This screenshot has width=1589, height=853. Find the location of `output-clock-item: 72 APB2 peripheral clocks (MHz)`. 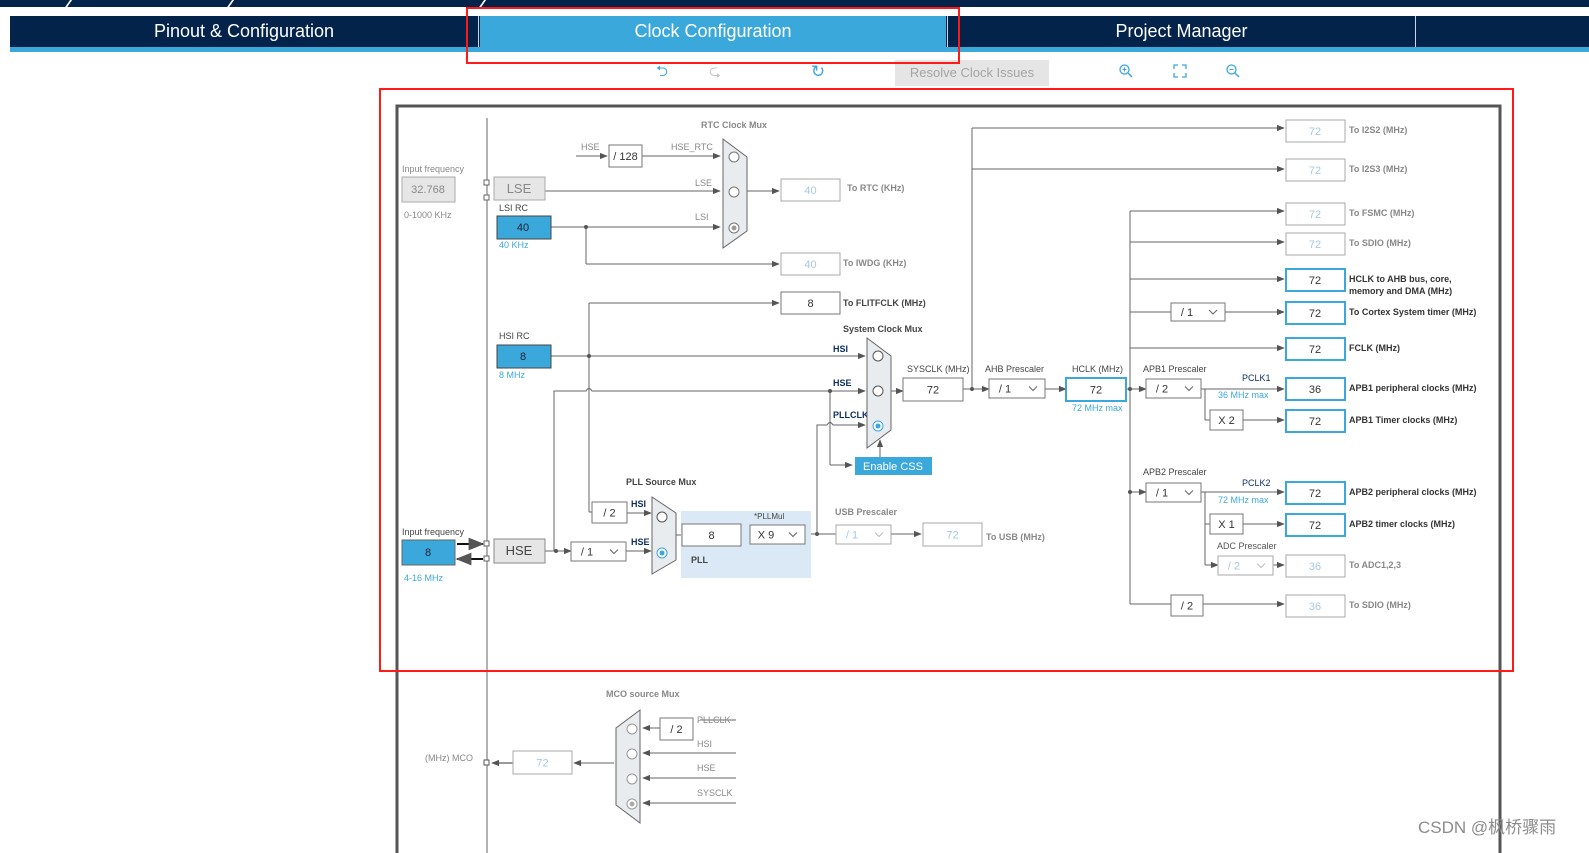

output-clock-item: 72 APB2 peripheral clocks (MHz) is located at coordinates (1381, 493).